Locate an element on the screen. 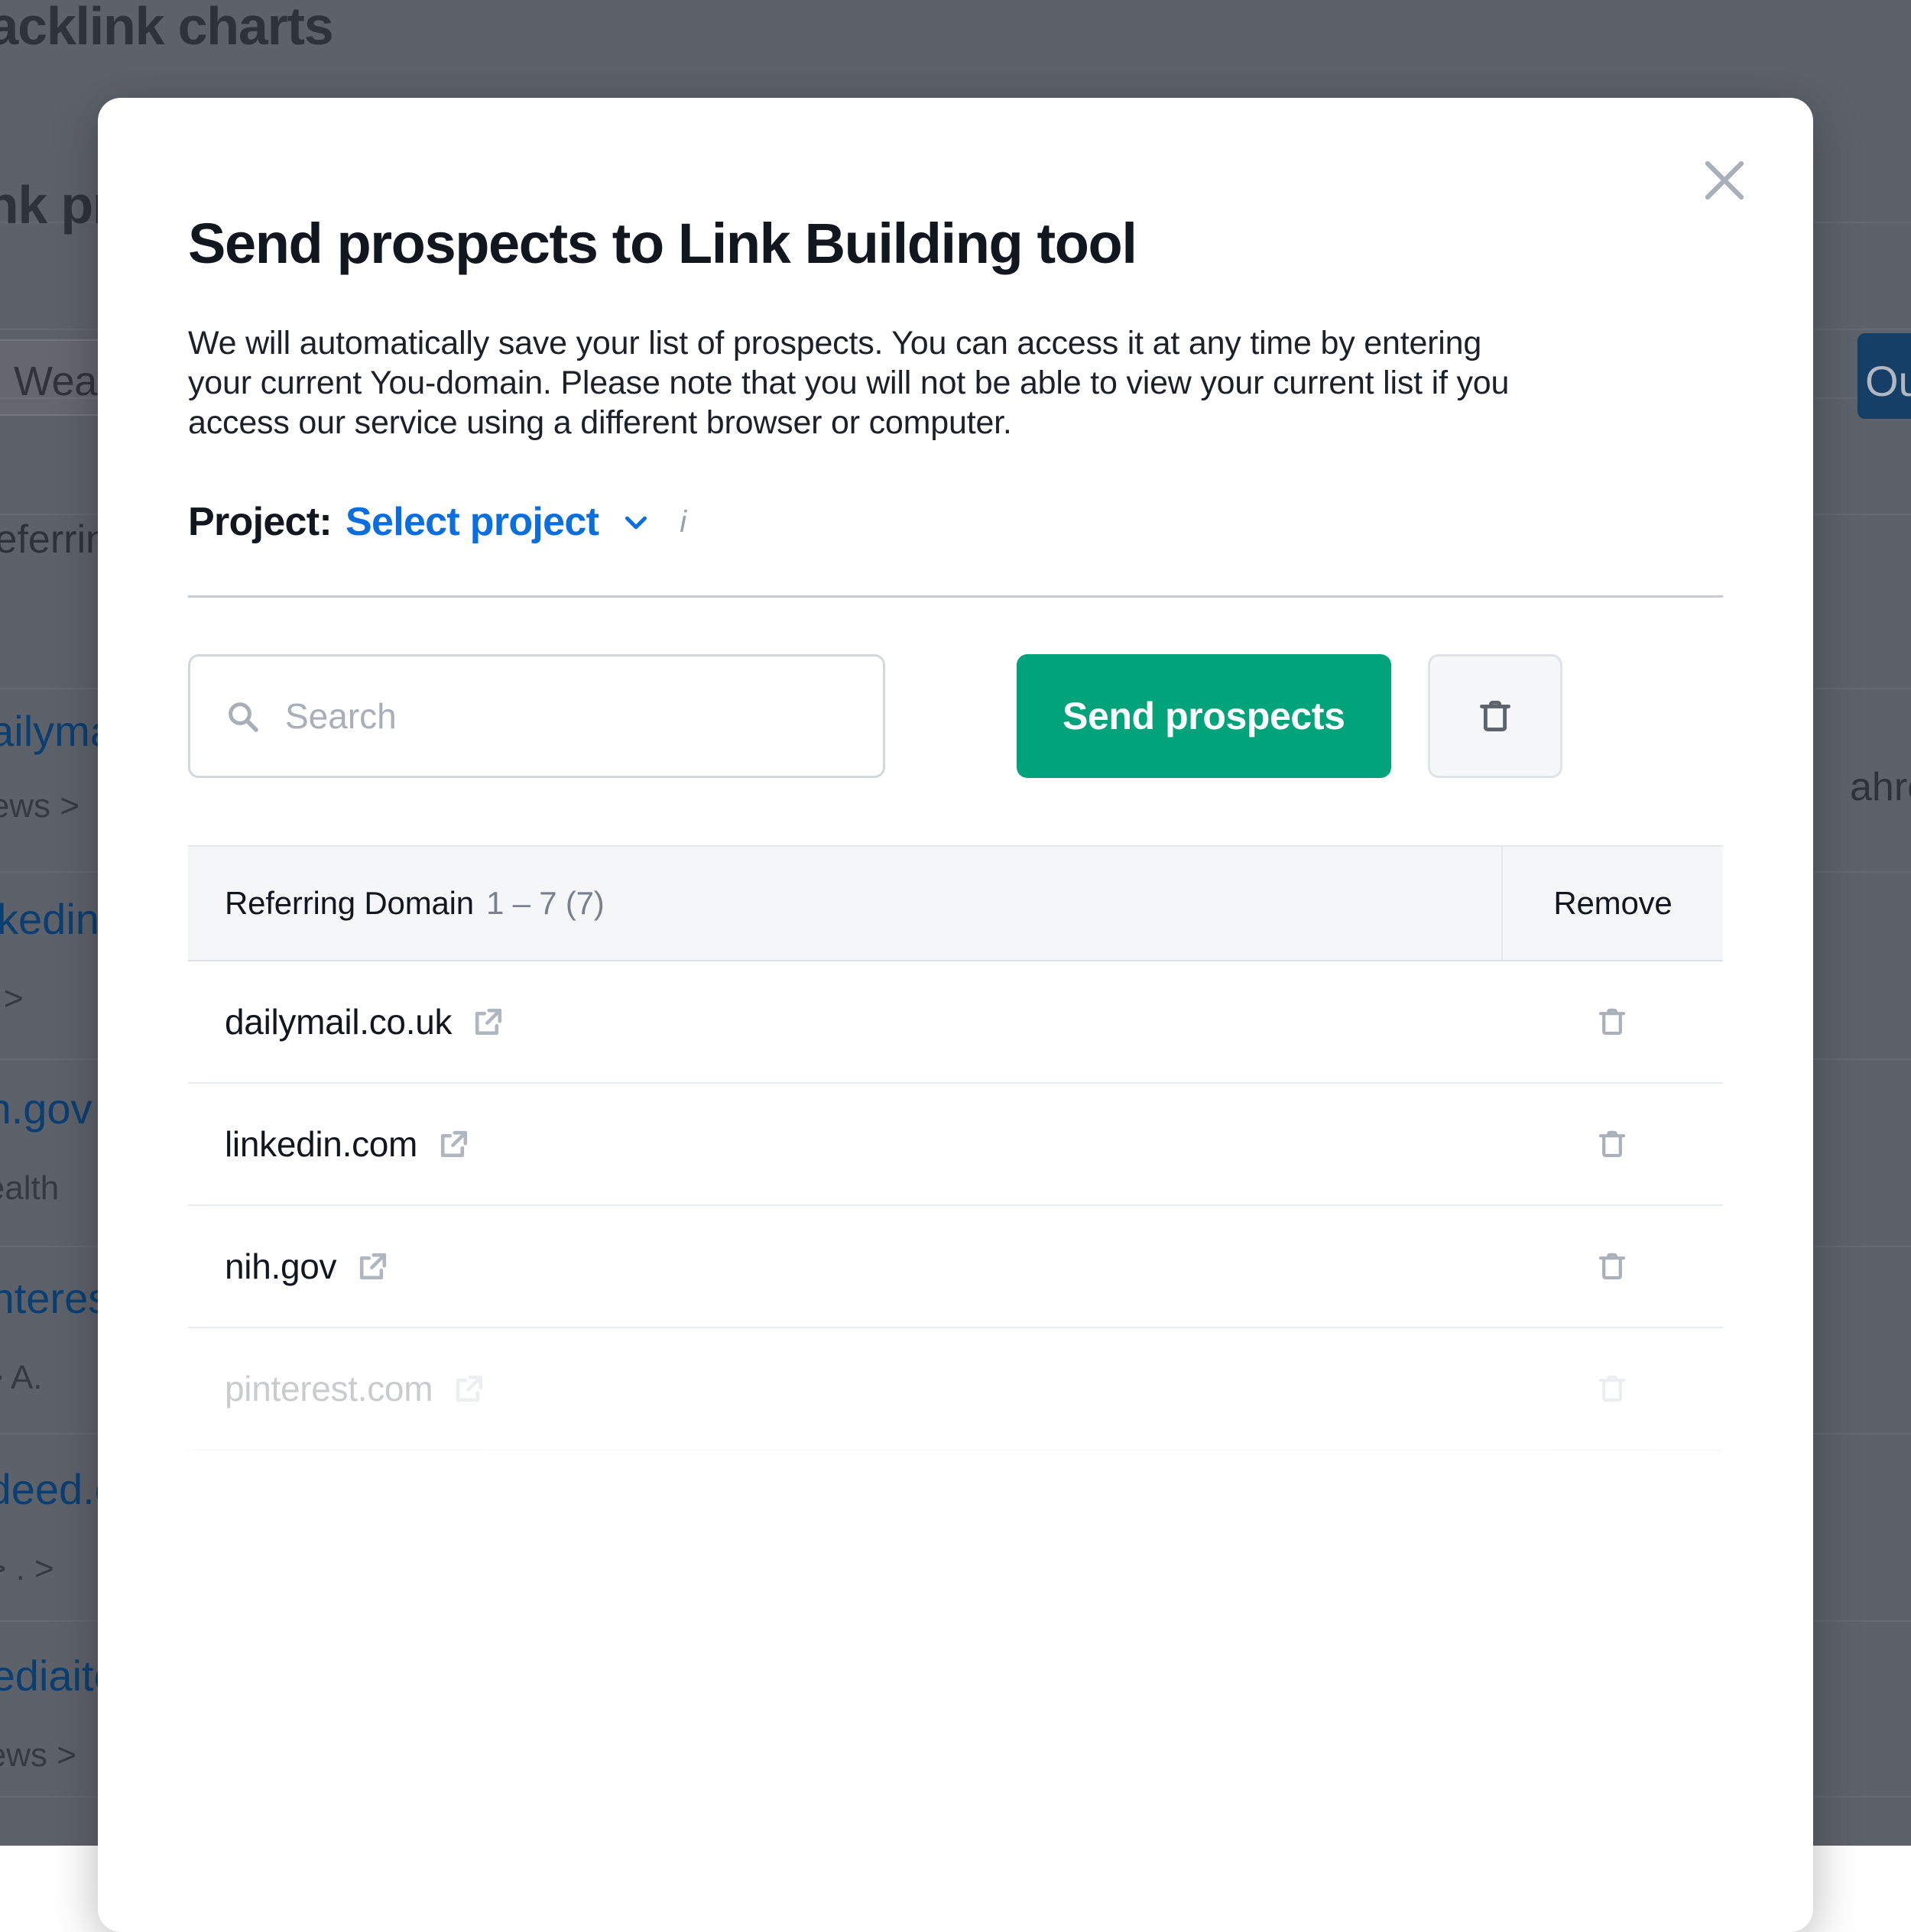 Image resolution: width=1911 pixels, height=1932 pixels. domain-label: linkedin.com is located at coordinates (321, 1144).